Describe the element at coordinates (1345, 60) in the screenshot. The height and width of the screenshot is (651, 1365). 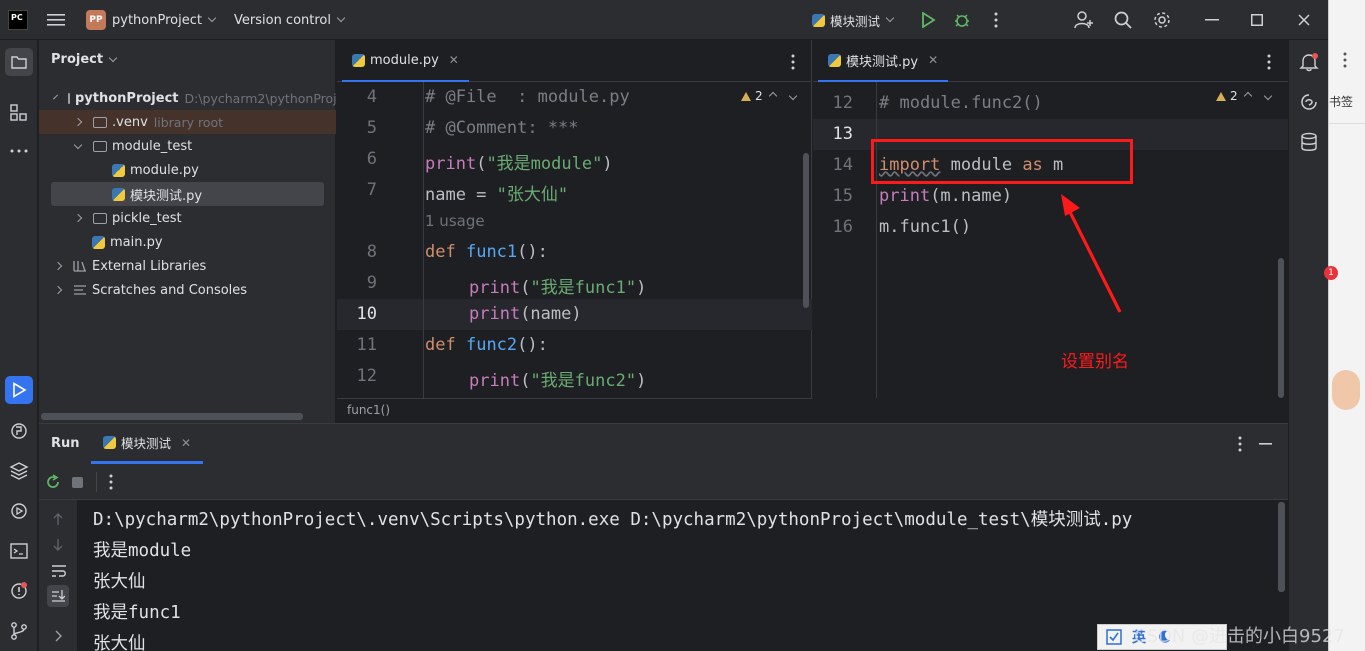
I see `browser-menu-icon` at that location.